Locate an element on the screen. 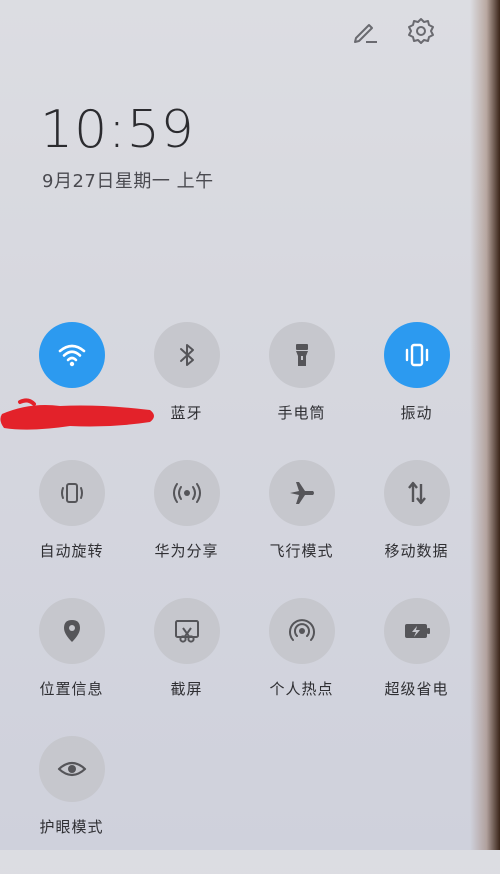  tile-huawei-share: 华为分享 is located at coordinates (186, 529).